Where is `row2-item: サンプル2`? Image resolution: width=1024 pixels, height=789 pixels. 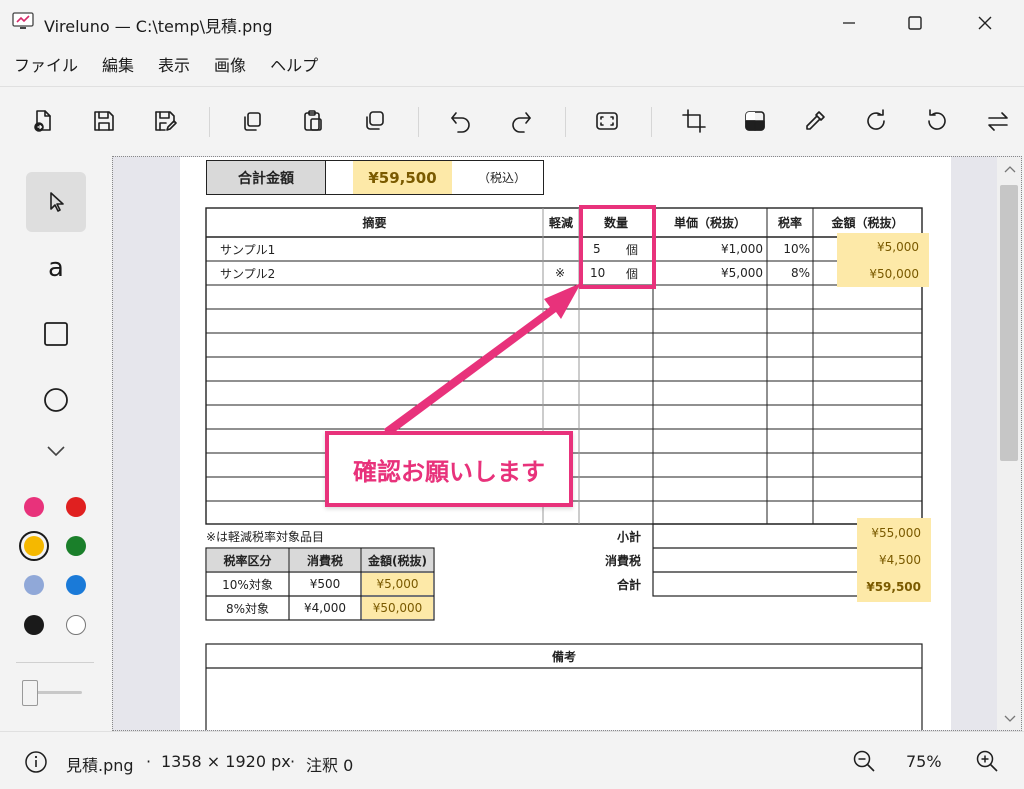 row2-item: サンプル2 is located at coordinates (248, 273).